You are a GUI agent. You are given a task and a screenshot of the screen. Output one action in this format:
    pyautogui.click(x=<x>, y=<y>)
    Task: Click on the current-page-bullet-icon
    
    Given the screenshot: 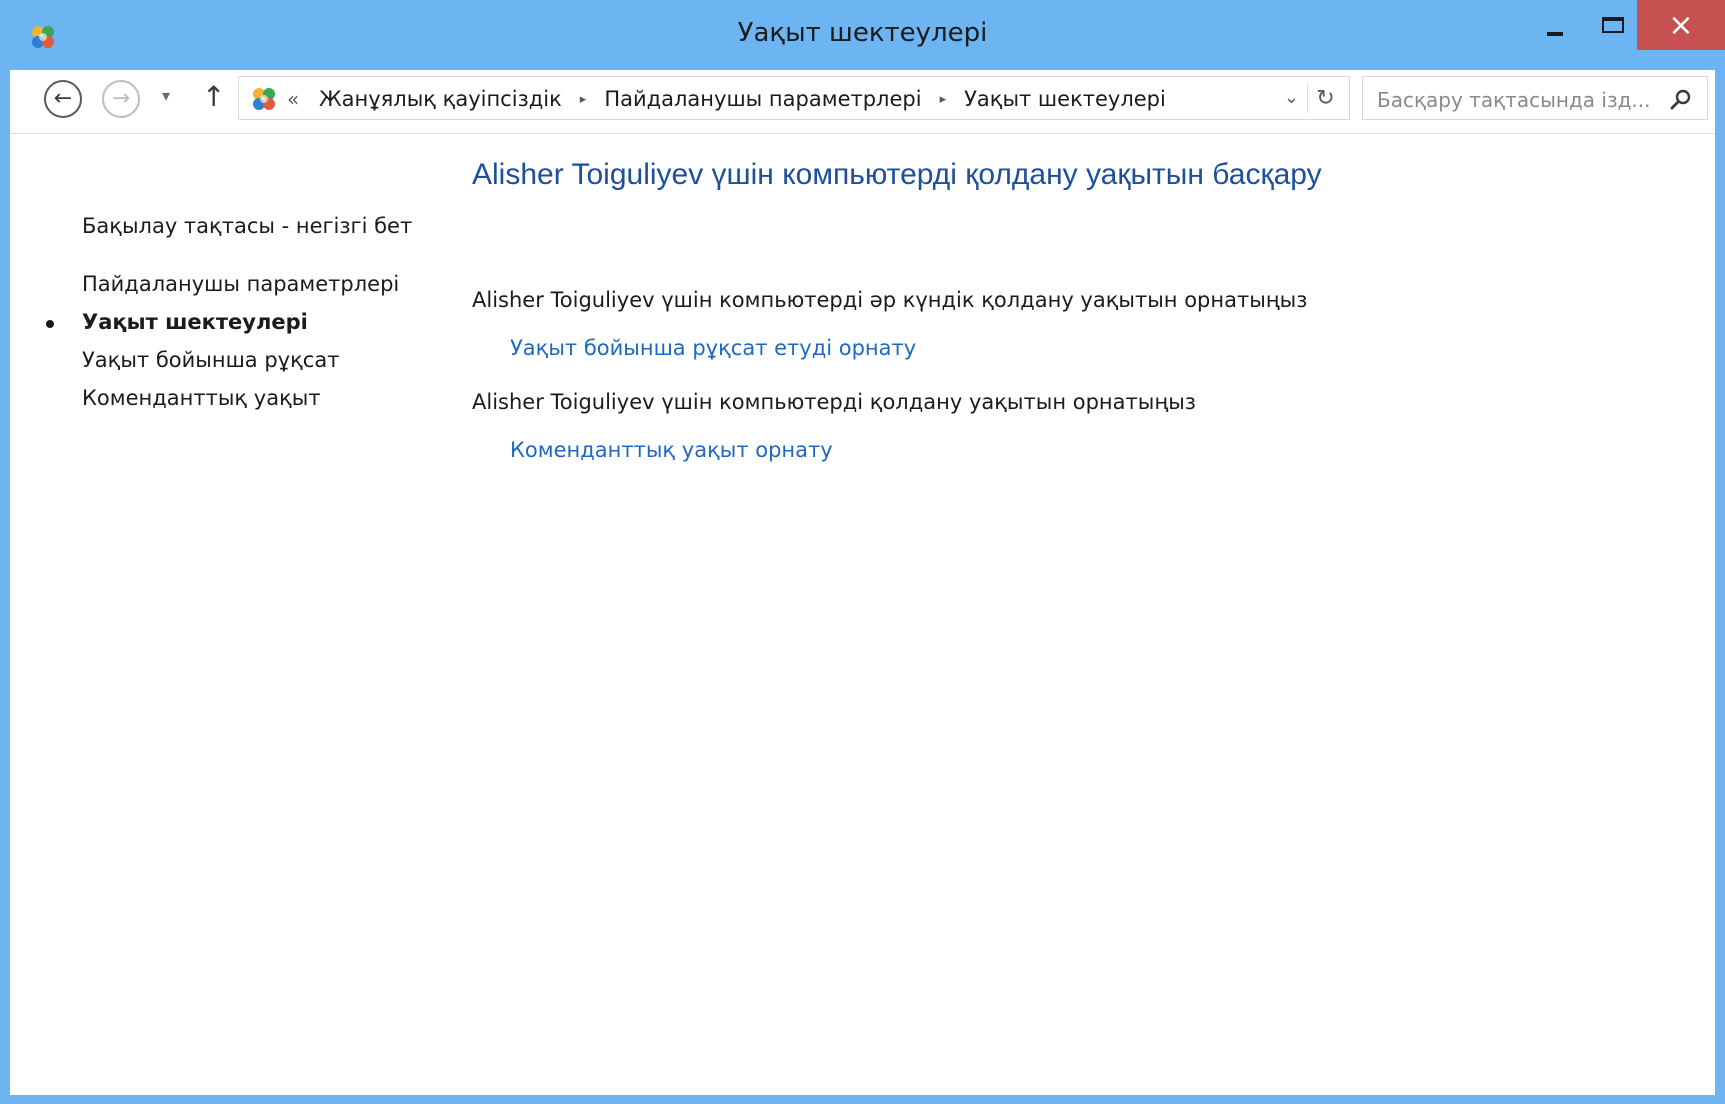 What is the action you would take?
    pyautogui.click(x=50, y=324)
    